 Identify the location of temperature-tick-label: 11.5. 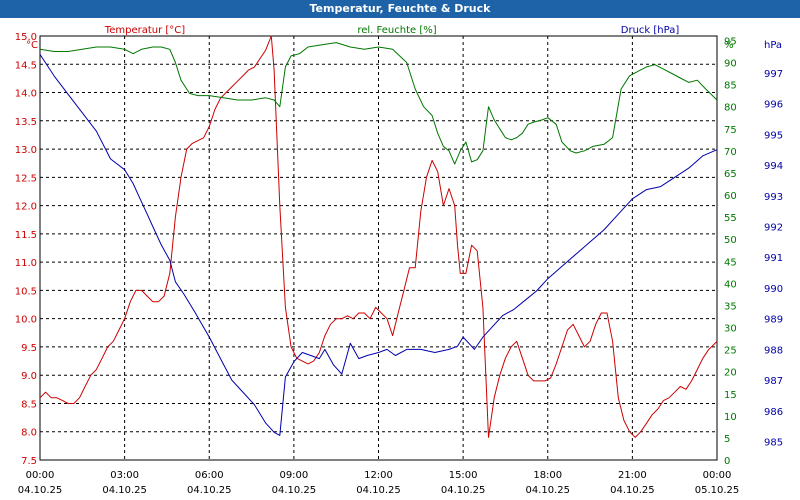
(26, 235).